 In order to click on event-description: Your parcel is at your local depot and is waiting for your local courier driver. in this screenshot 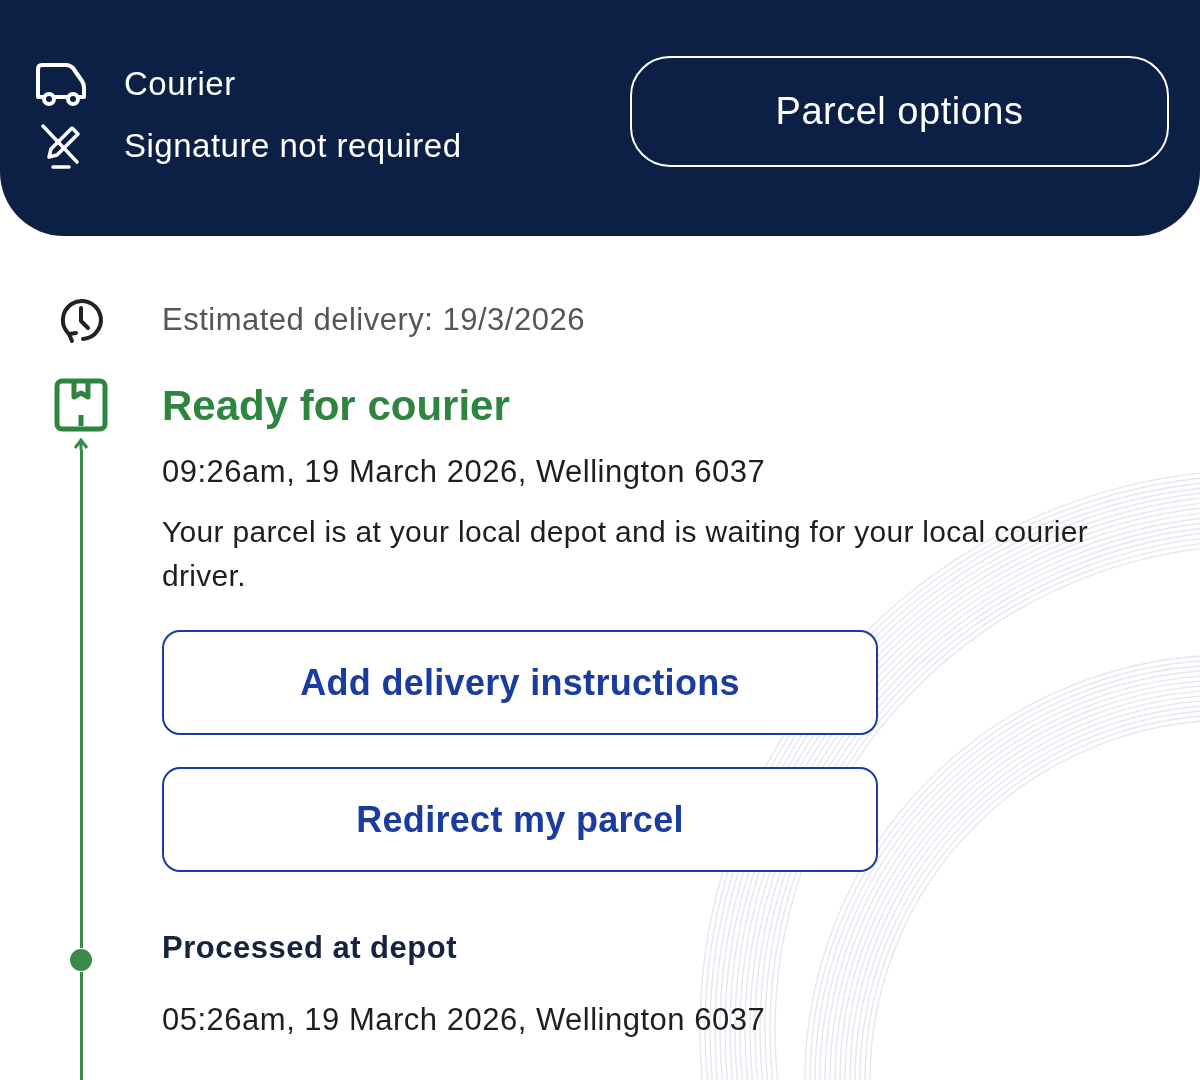, I will do `click(625, 554)`.